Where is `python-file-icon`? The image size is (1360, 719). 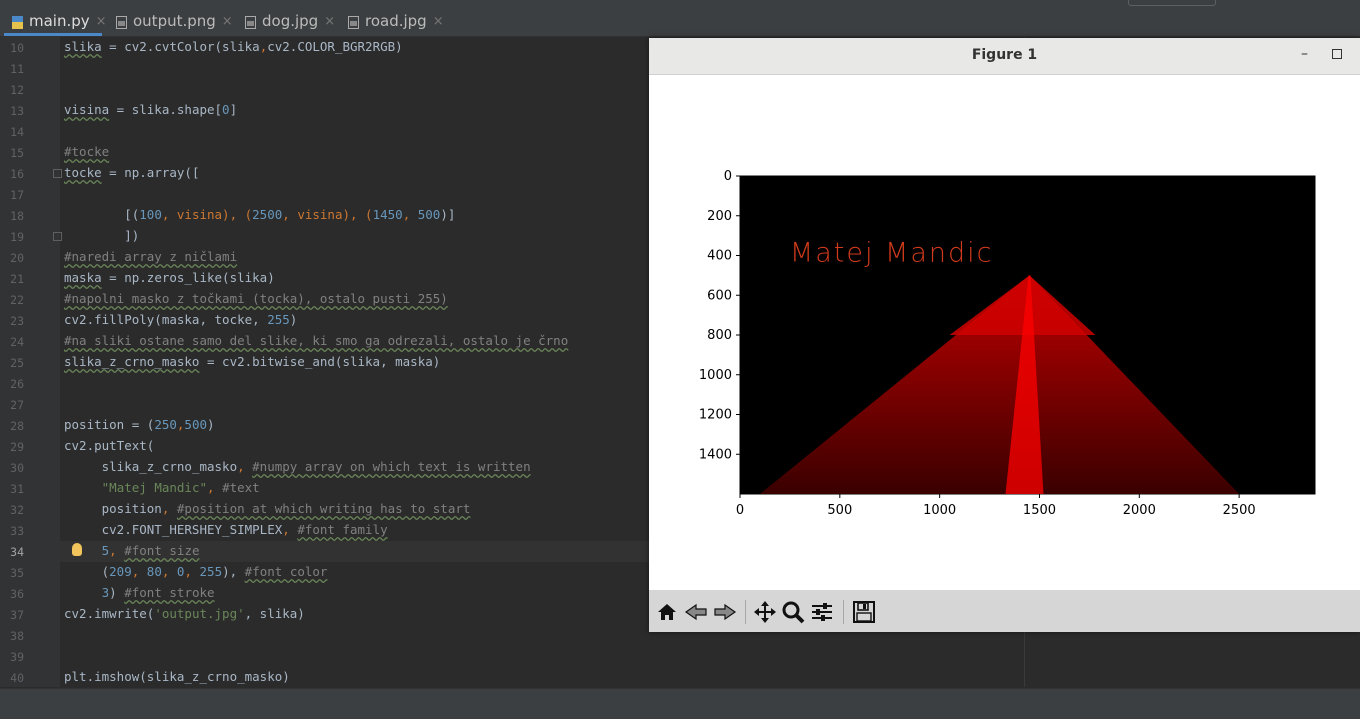
python-file-icon is located at coordinates (17, 22).